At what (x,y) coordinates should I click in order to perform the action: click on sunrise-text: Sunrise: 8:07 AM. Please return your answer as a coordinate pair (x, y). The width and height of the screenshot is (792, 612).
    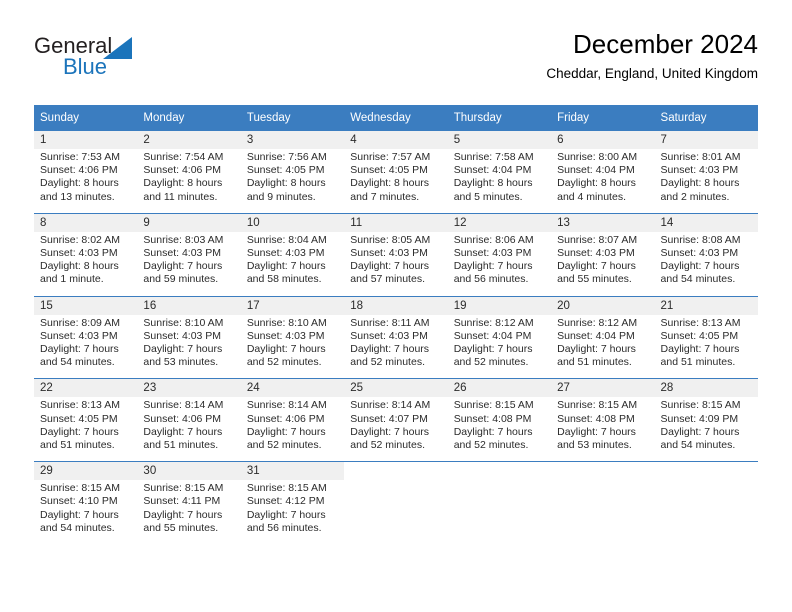
    Looking at the image, I should click on (597, 239).